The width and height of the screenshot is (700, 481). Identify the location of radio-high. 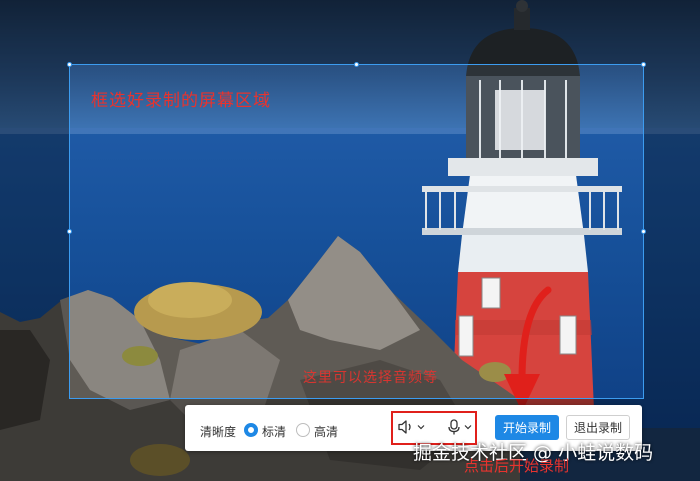
(303, 430).